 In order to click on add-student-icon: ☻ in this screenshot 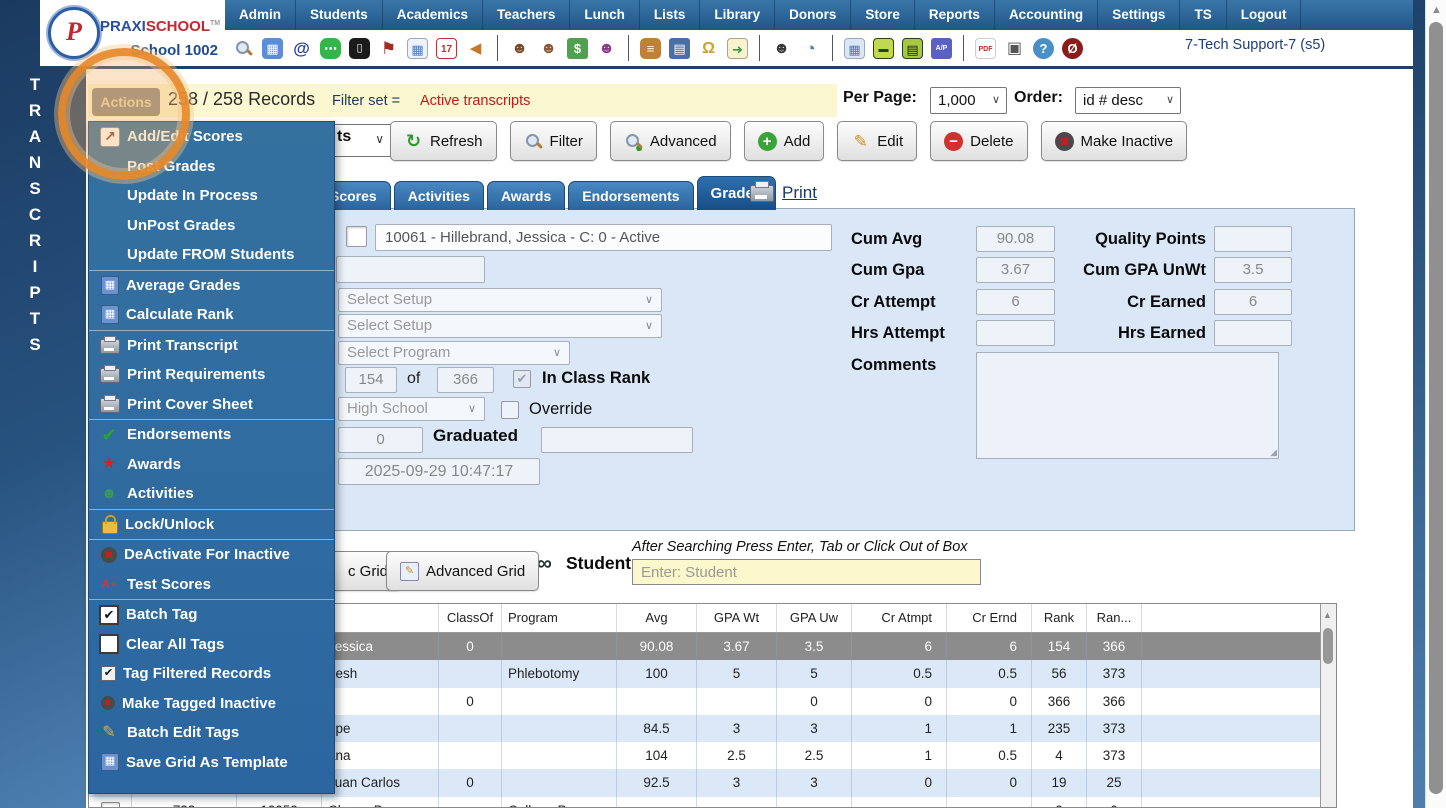, I will do `click(519, 48)`.